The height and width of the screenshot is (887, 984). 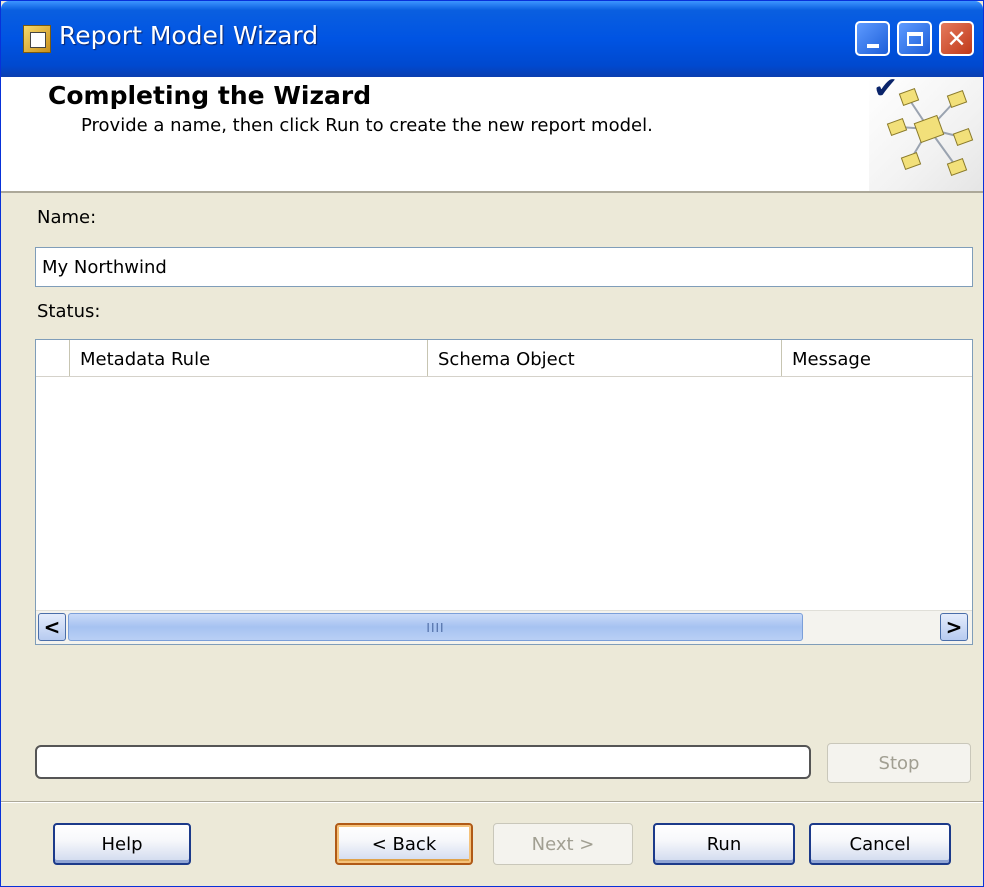 I want to click on chevron-right-icon: >, so click(x=954, y=627).